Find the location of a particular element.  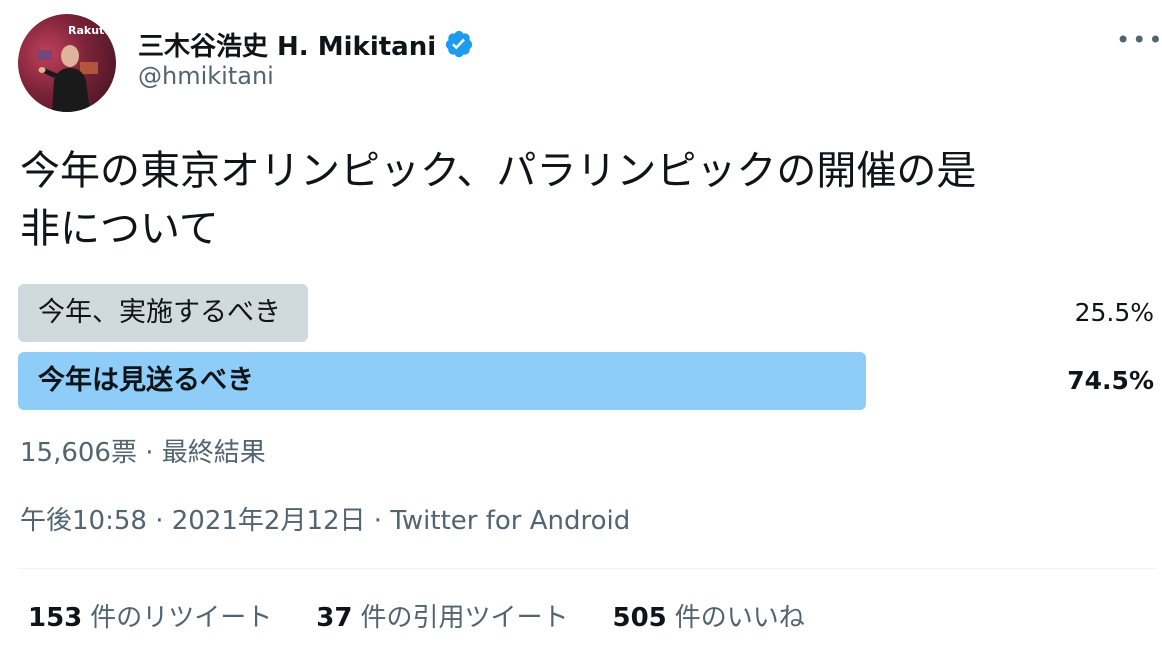

quotes-count-link: 37 件の引用ツイート is located at coordinates (442, 618).